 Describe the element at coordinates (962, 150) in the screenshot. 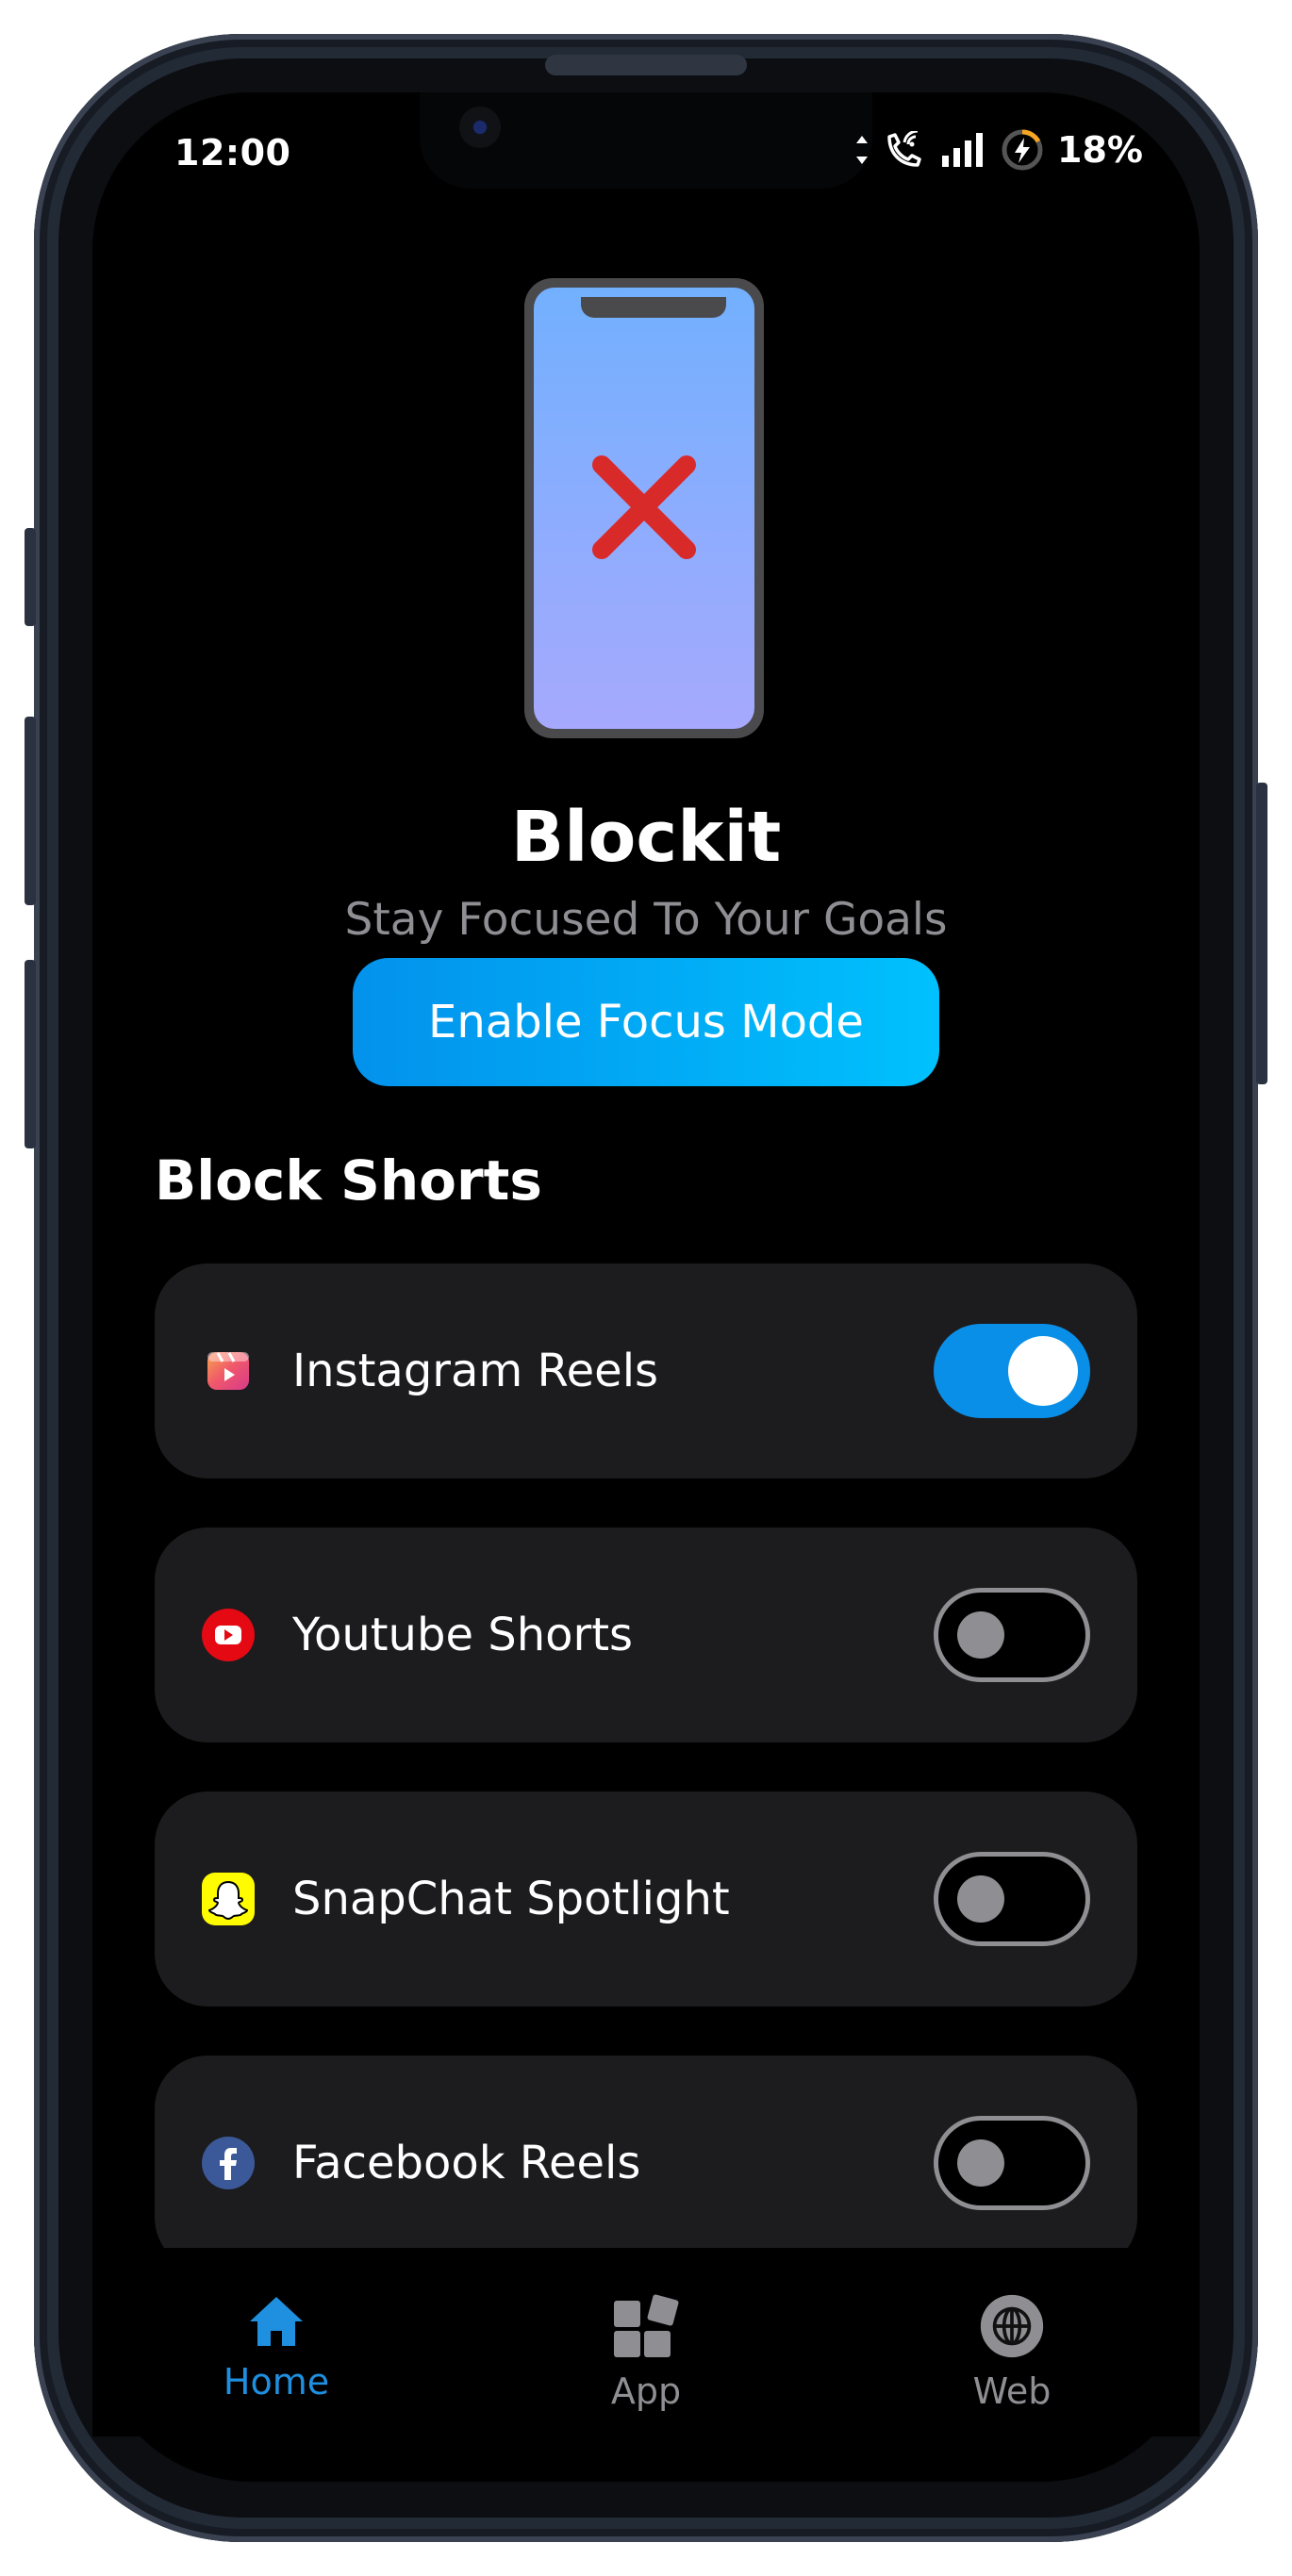

I see `signal-icon` at that location.